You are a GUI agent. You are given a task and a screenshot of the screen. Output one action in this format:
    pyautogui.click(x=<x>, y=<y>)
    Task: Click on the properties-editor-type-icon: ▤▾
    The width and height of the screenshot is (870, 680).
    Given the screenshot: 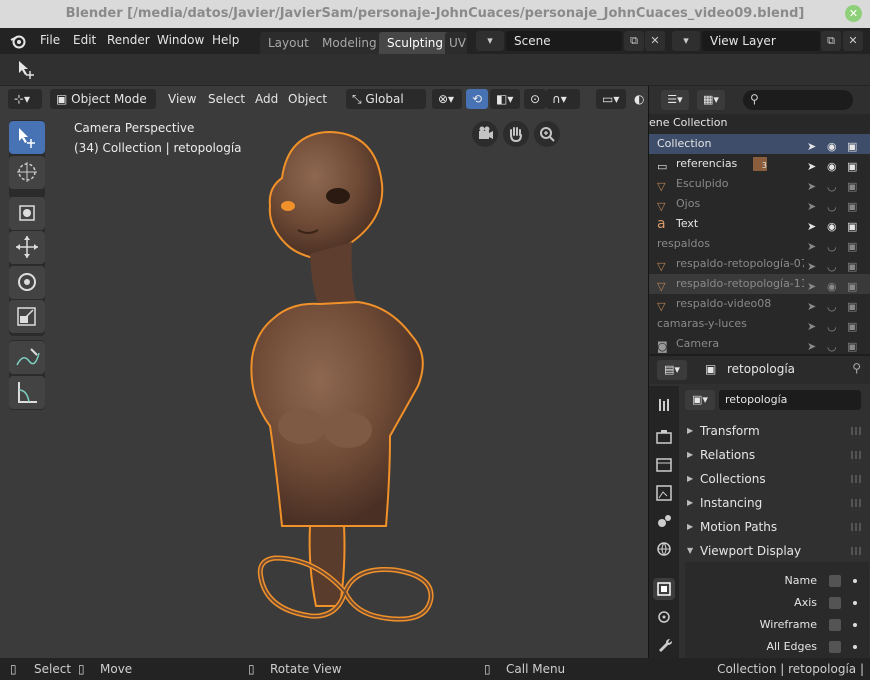 What is the action you would take?
    pyautogui.click(x=672, y=370)
    